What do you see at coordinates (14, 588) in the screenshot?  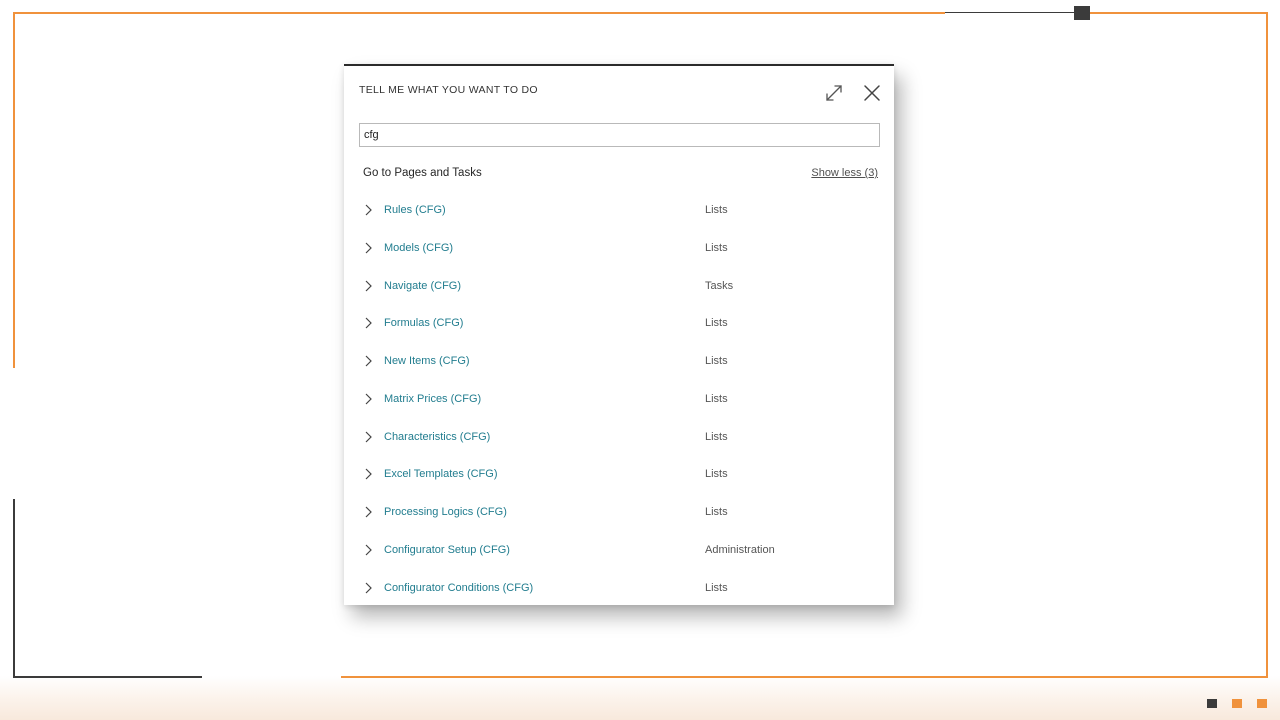 I see `frame-left-dark-line` at bounding box center [14, 588].